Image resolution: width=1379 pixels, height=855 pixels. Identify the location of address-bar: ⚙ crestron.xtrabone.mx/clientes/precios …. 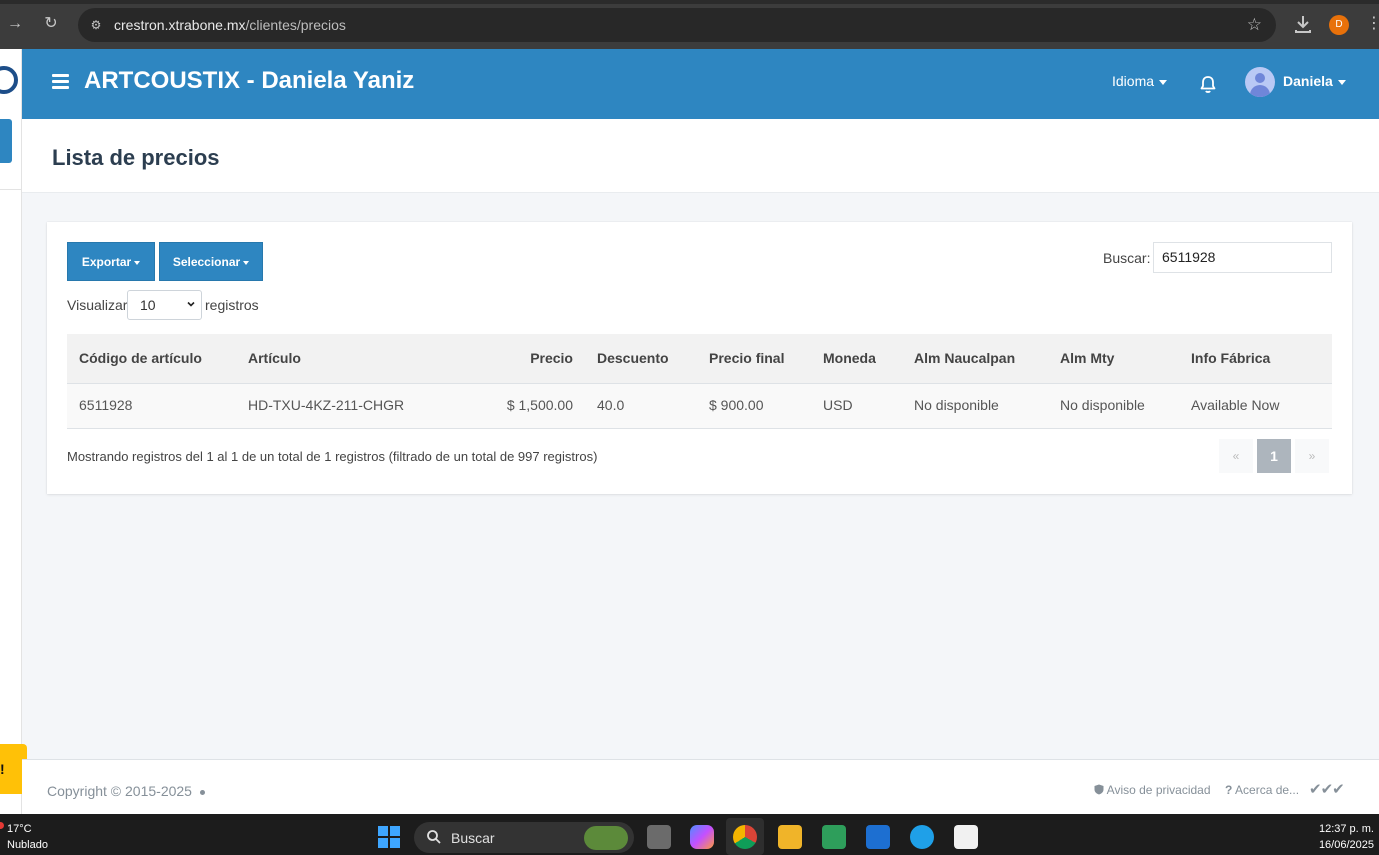
(677, 25).